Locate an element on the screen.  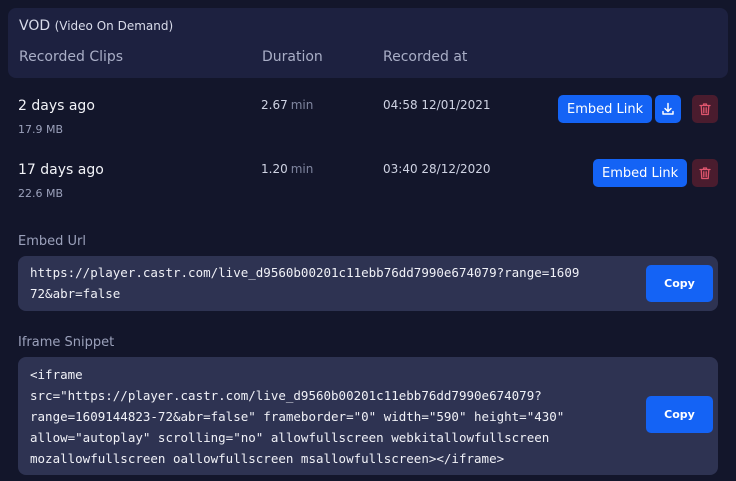
vod-subtitle: (Video On Demand) is located at coordinates (114, 26).